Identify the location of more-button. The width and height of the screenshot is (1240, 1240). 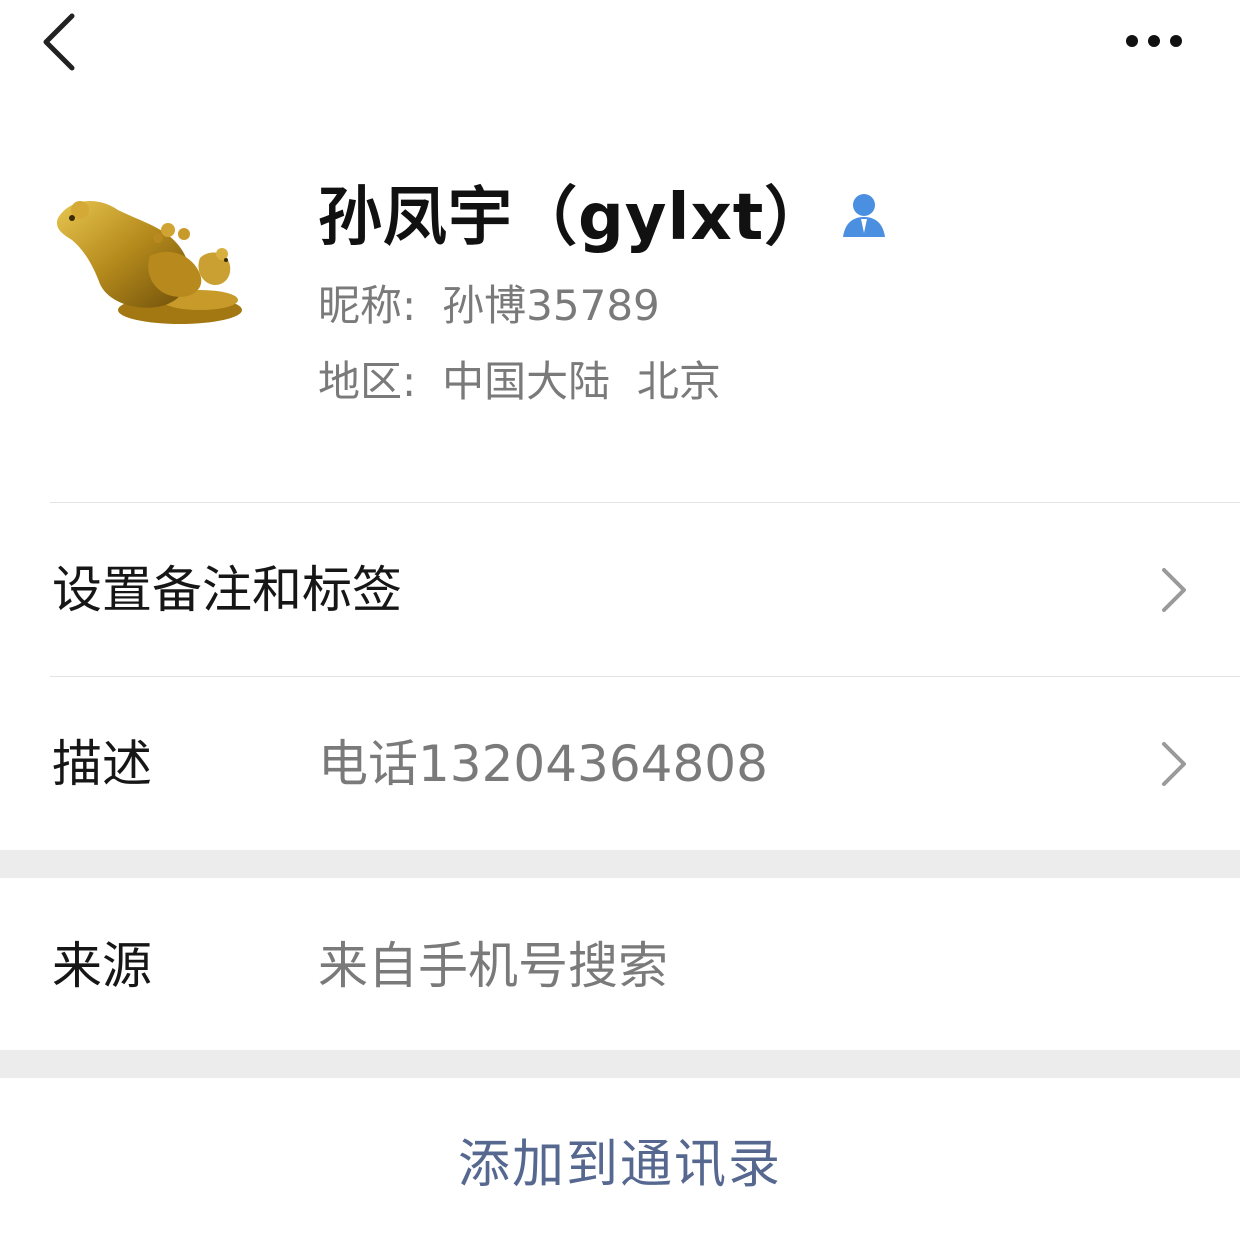
(1155, 41).